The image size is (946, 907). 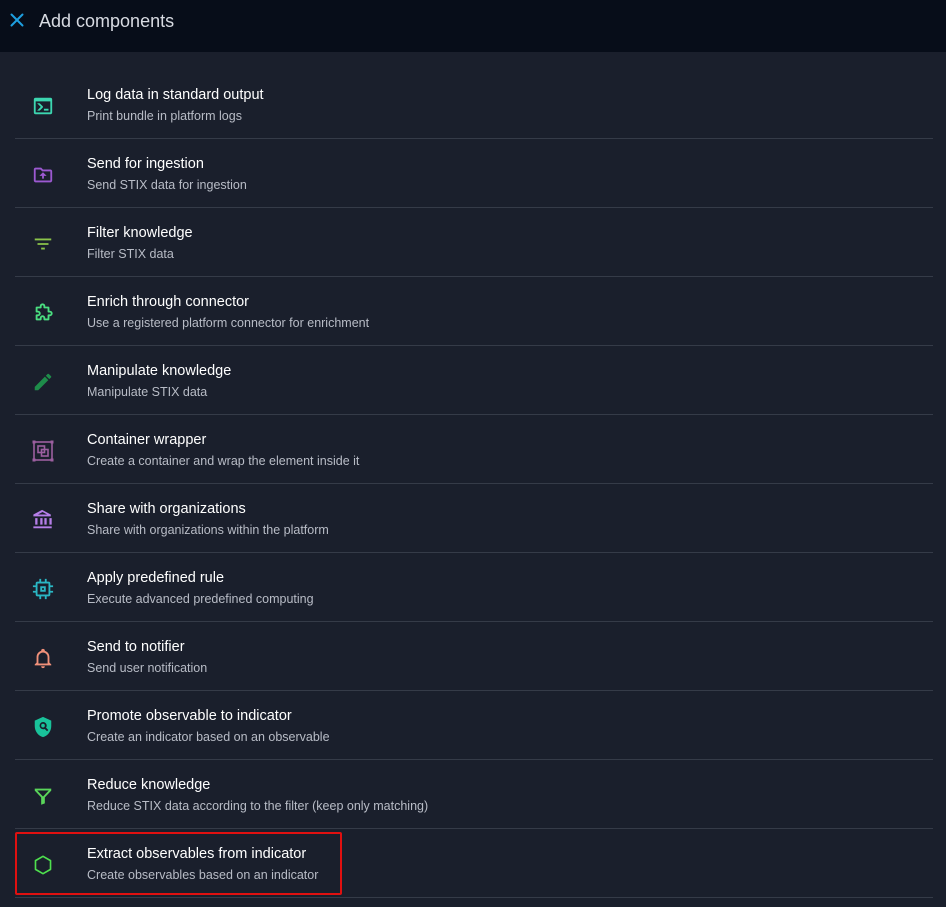 I want to click on component-subtitle: Send STIX data for ingestion, so click(x=167, y=185).